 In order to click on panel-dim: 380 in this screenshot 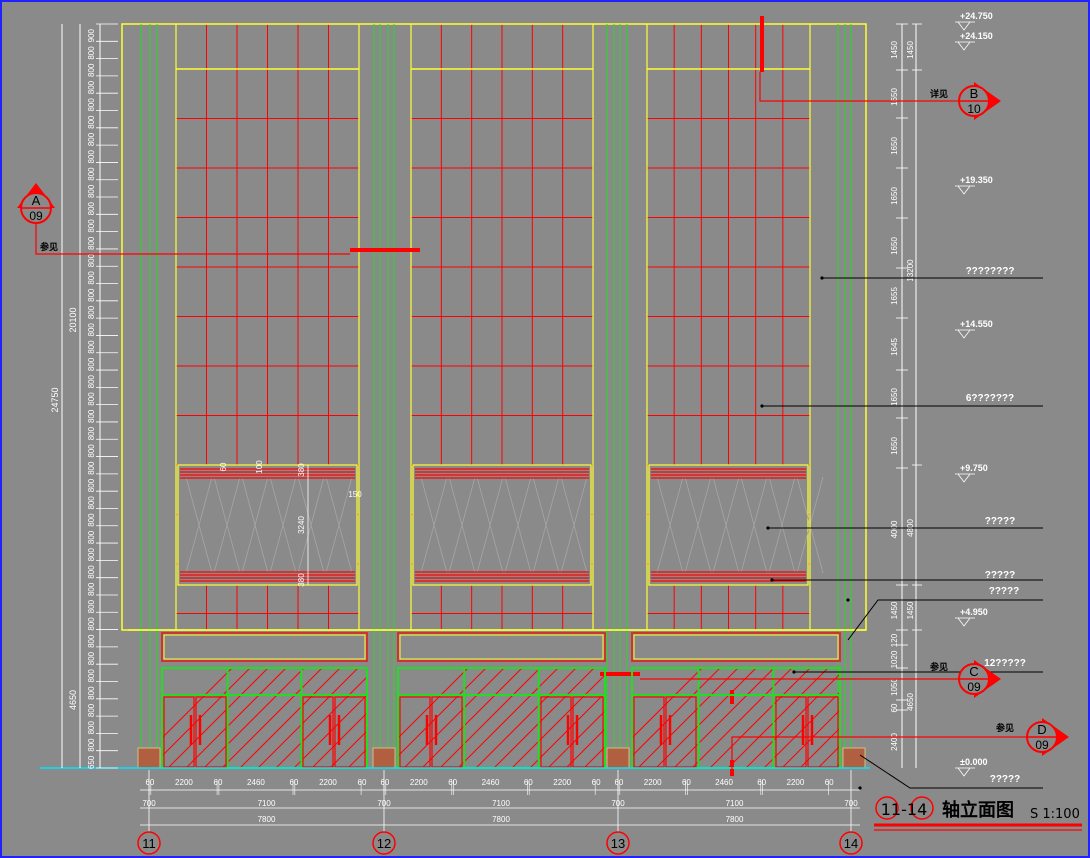, I will do `click(301, 470)`.